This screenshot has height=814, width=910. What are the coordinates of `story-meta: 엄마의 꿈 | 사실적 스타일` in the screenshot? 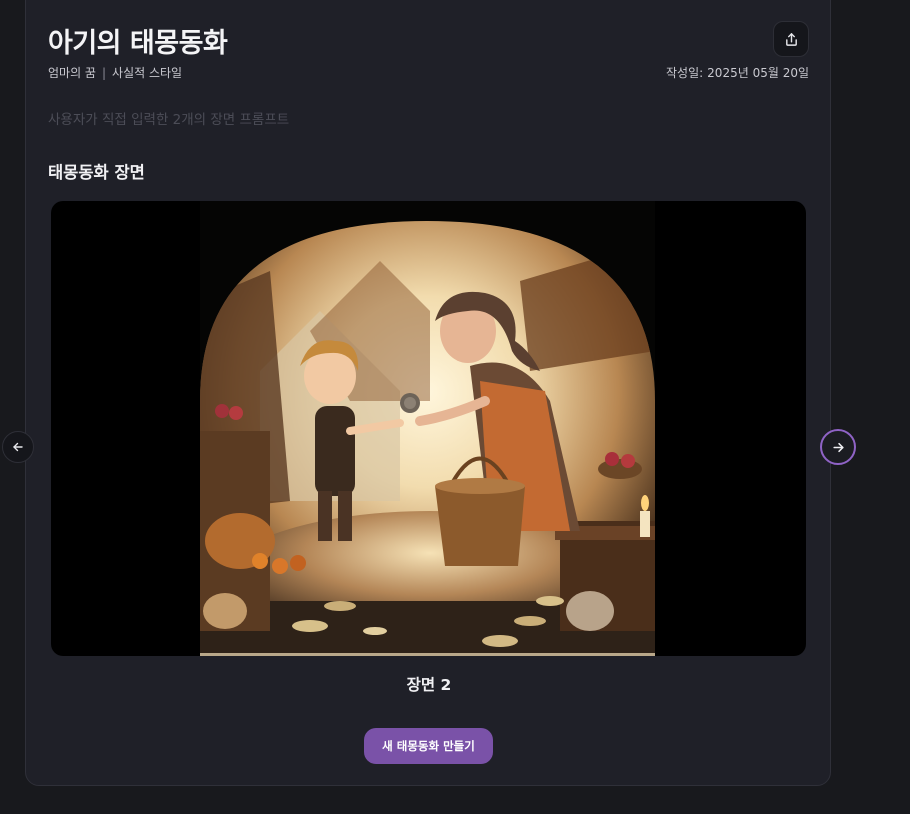 It's located at (115, 72).